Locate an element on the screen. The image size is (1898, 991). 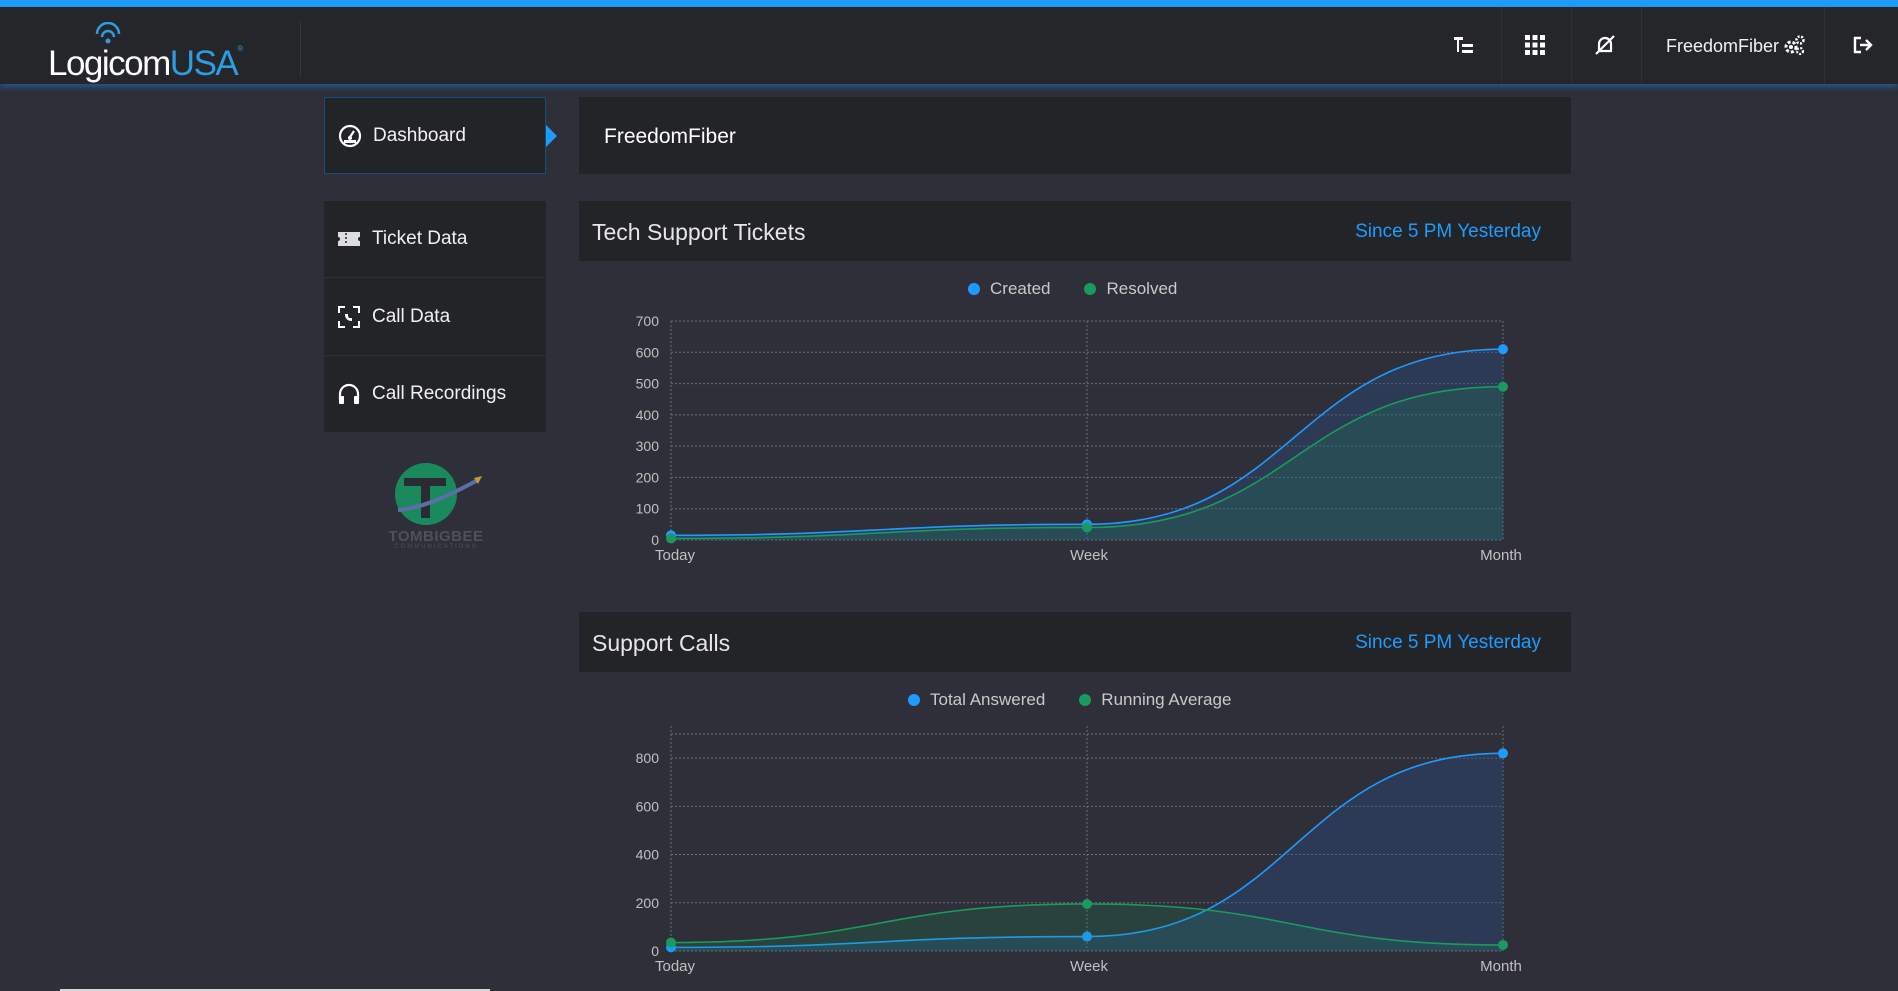
y-tick-label: 800 is located at coordinates (648, 758).